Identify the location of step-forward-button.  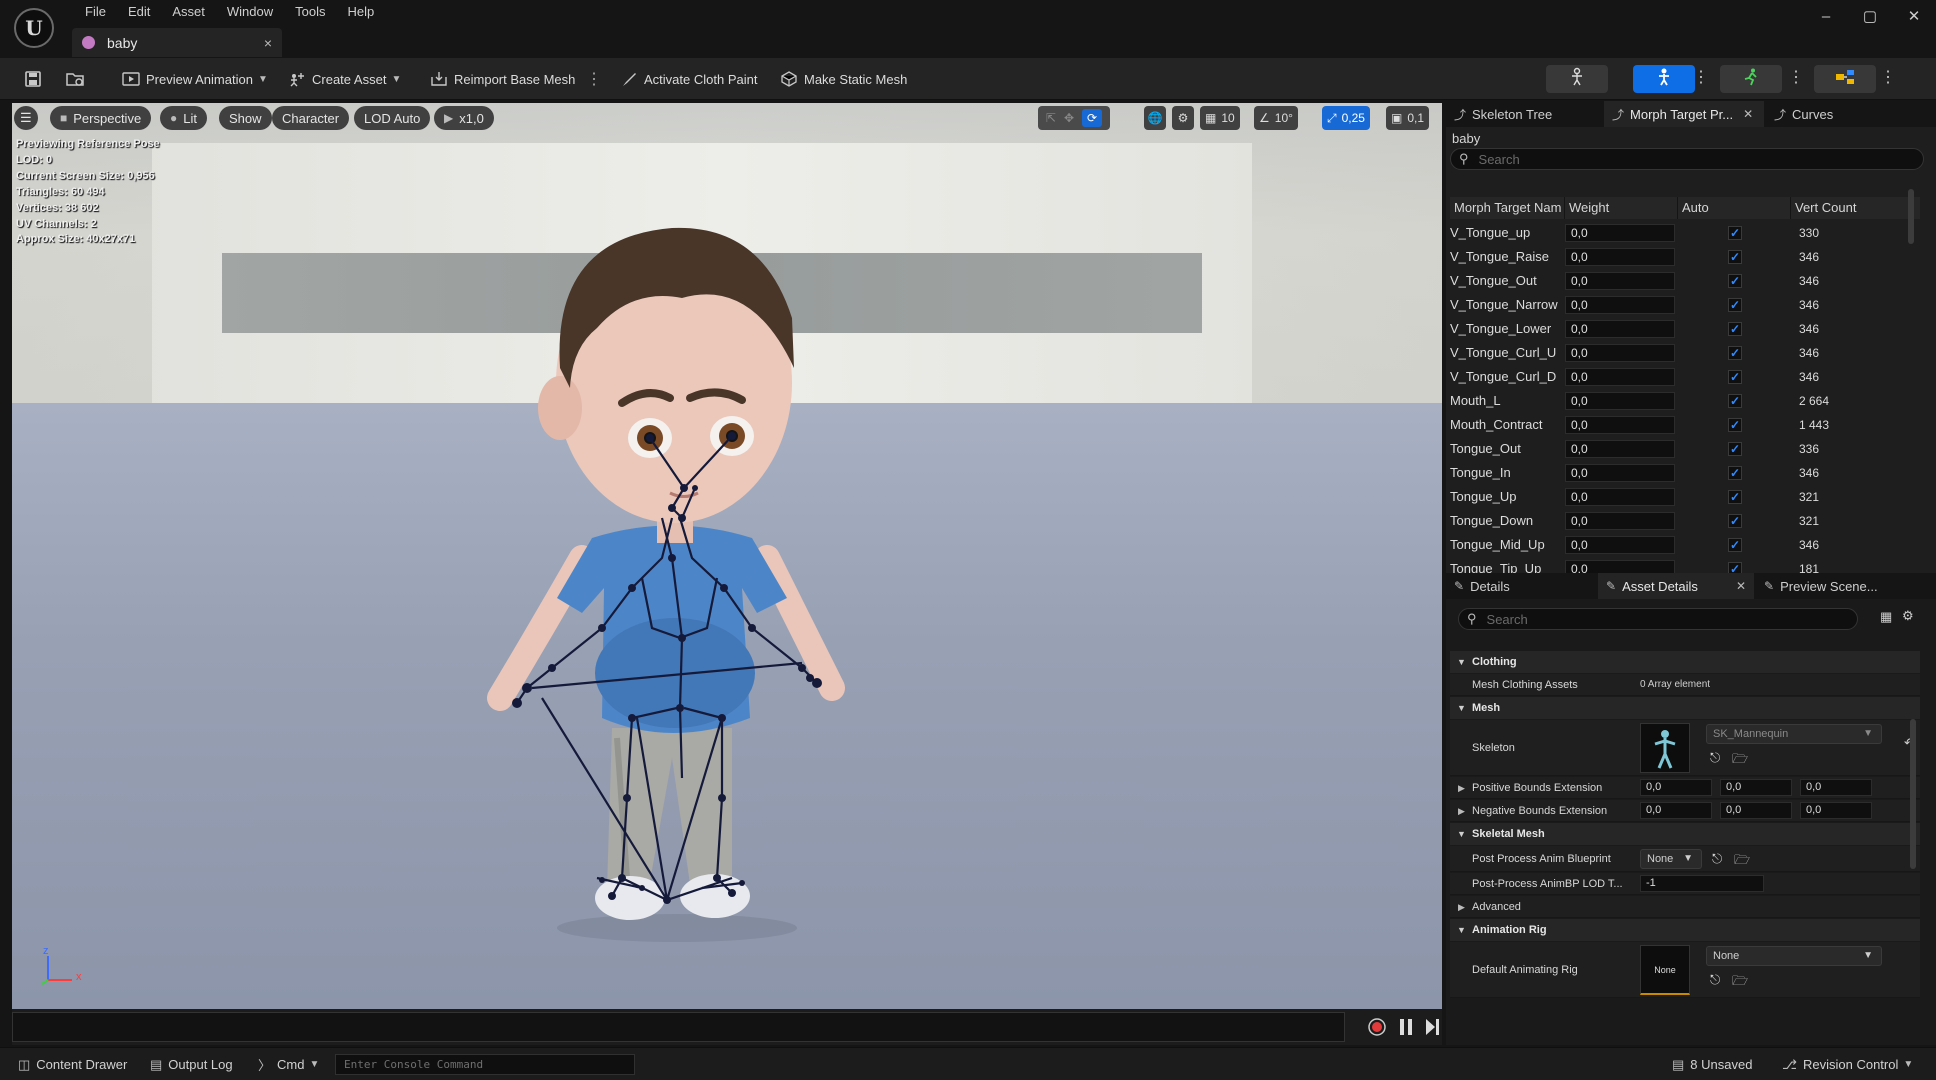
(1432, 1029).